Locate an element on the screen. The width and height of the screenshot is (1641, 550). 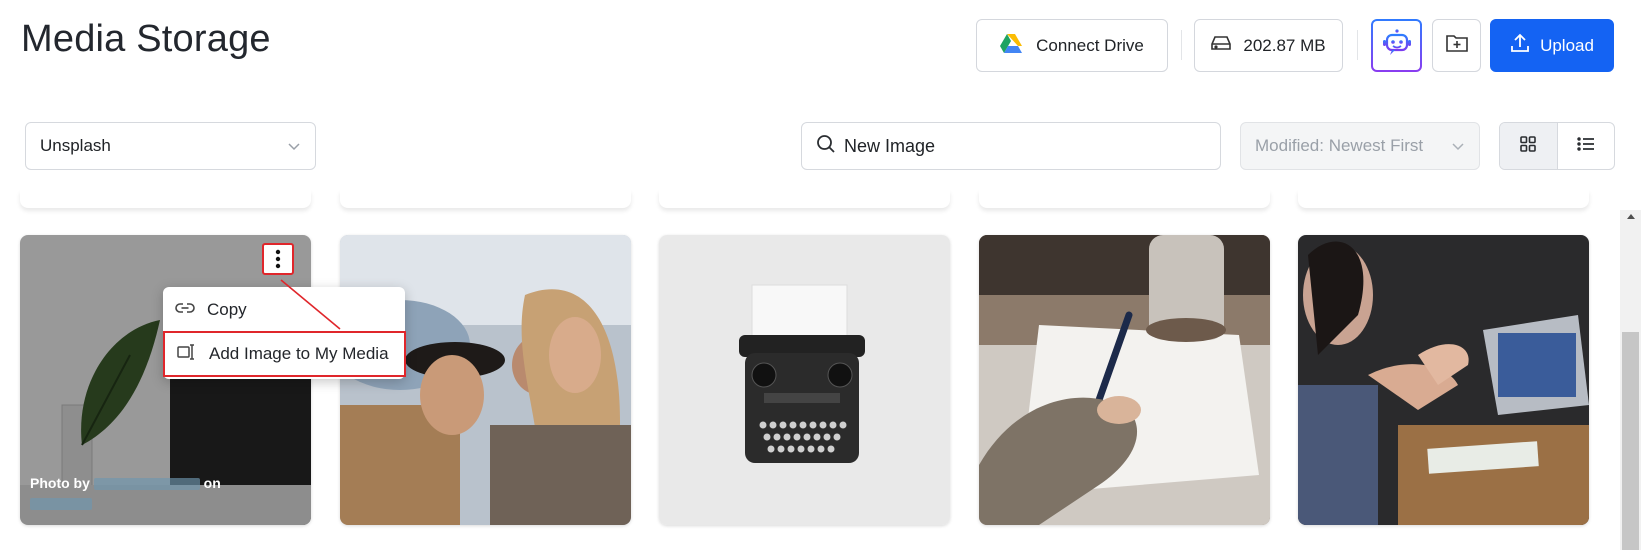
friends-photo is located at coordinates (485, 380).